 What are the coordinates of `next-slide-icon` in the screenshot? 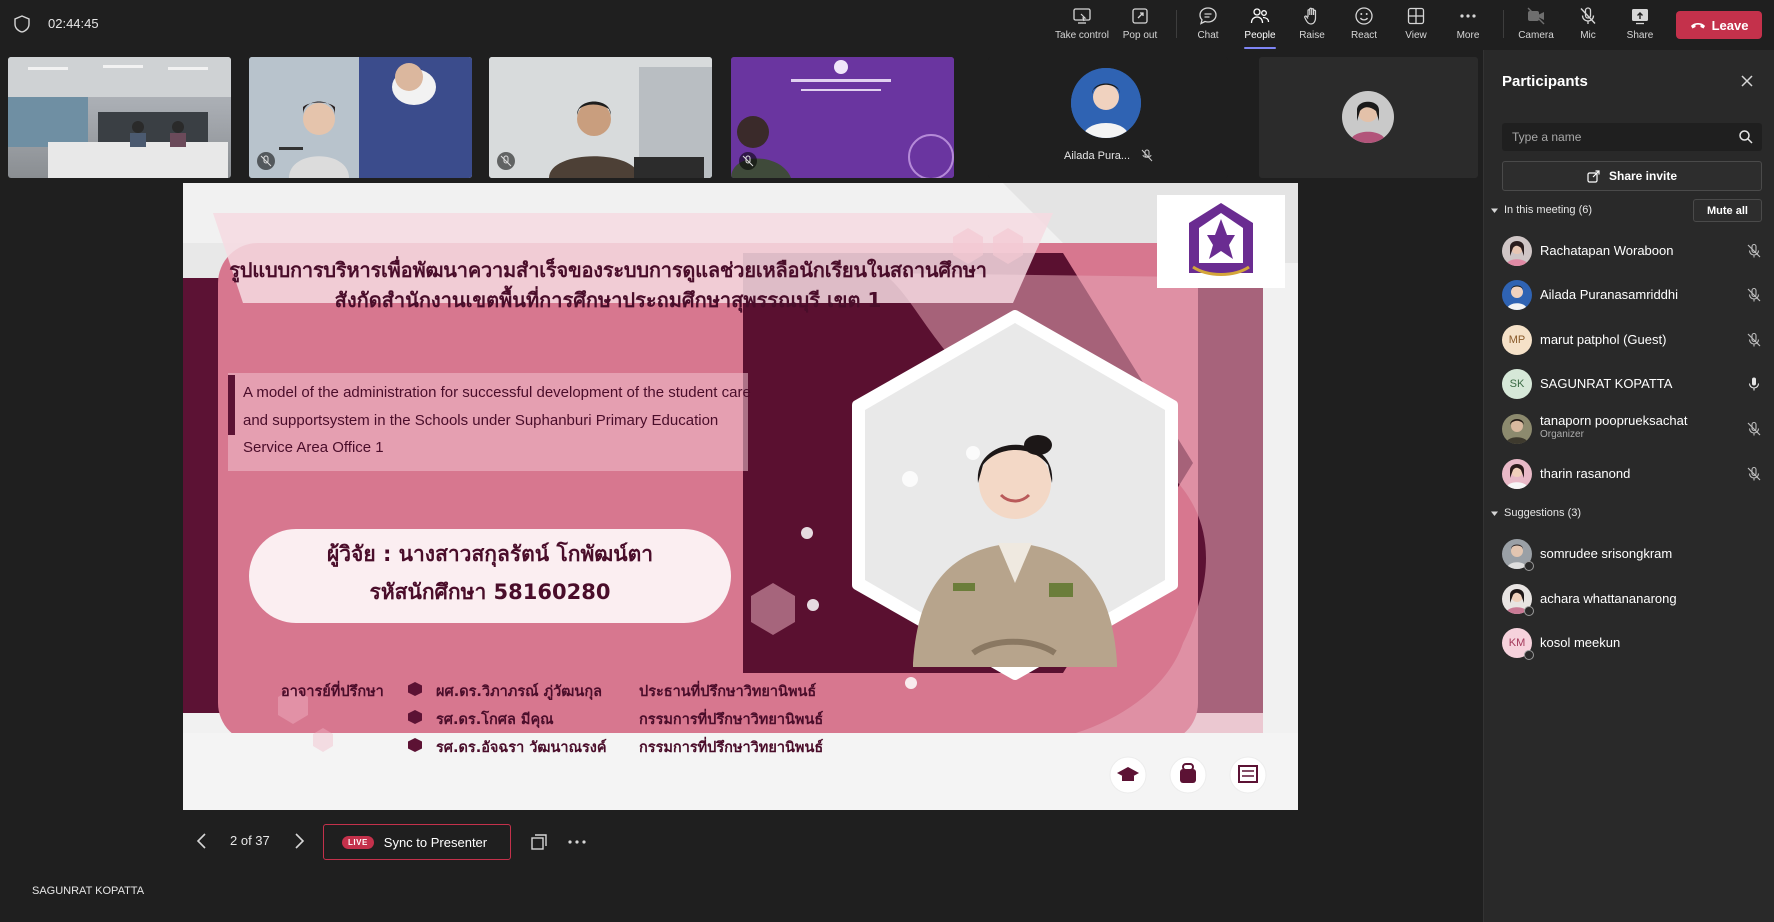 It's located at (299, 841).